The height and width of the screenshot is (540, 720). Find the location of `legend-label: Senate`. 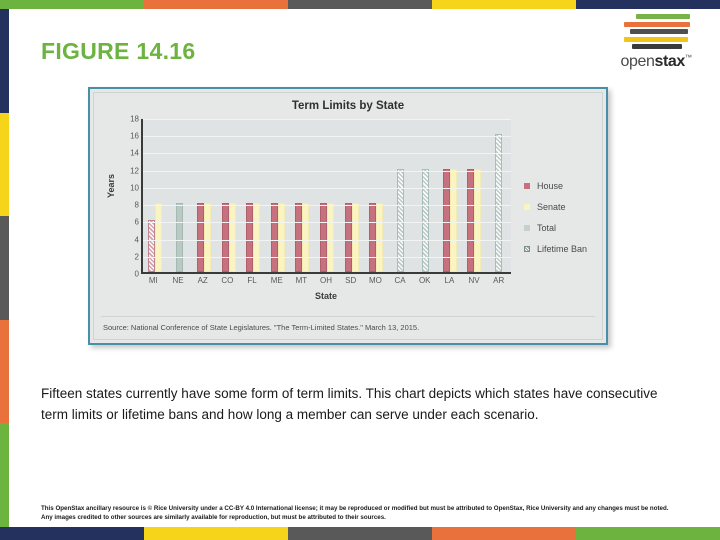

legend-label: Senate is located at coordinates (551, 207).